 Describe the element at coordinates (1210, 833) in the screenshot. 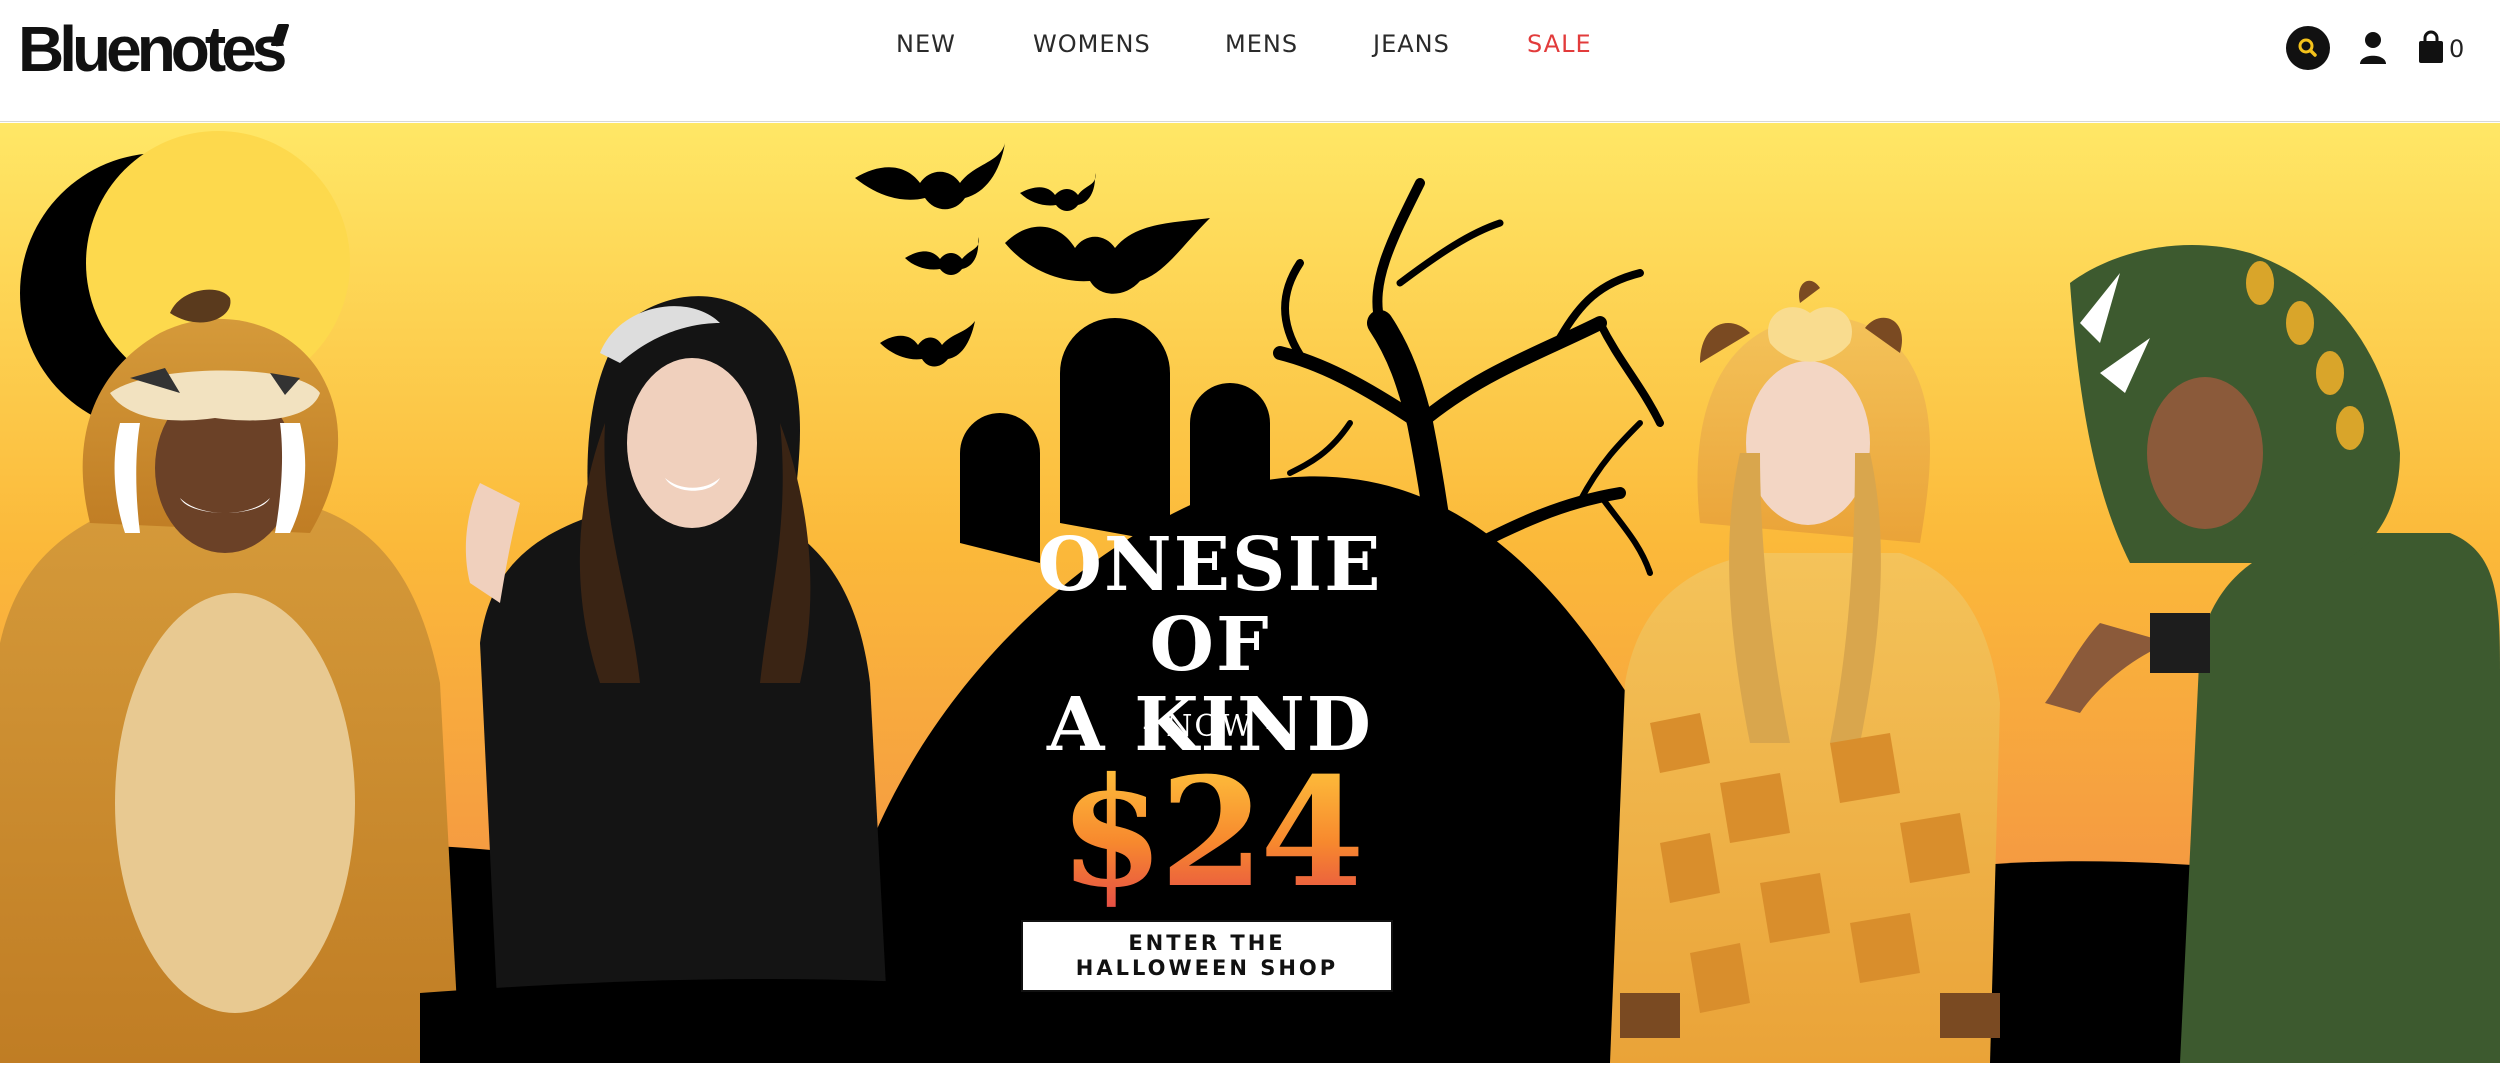

I see `hero-price: $24` at that location.